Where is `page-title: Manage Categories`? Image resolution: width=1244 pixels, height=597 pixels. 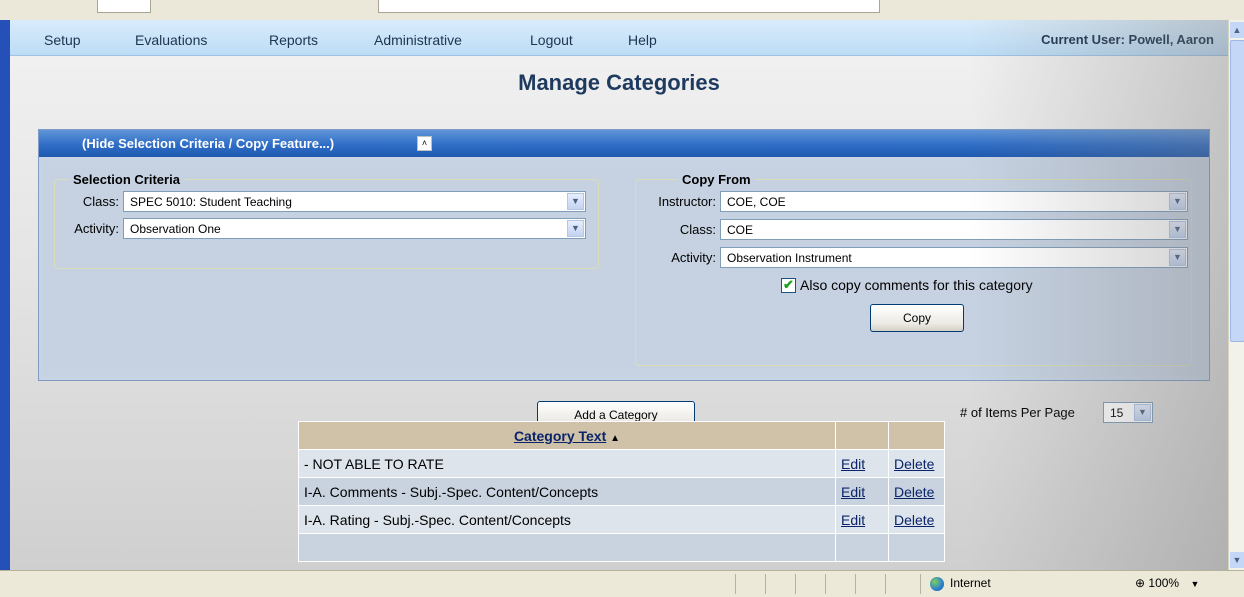
page-title: Manage Categories is located at coordinates (619, 82).